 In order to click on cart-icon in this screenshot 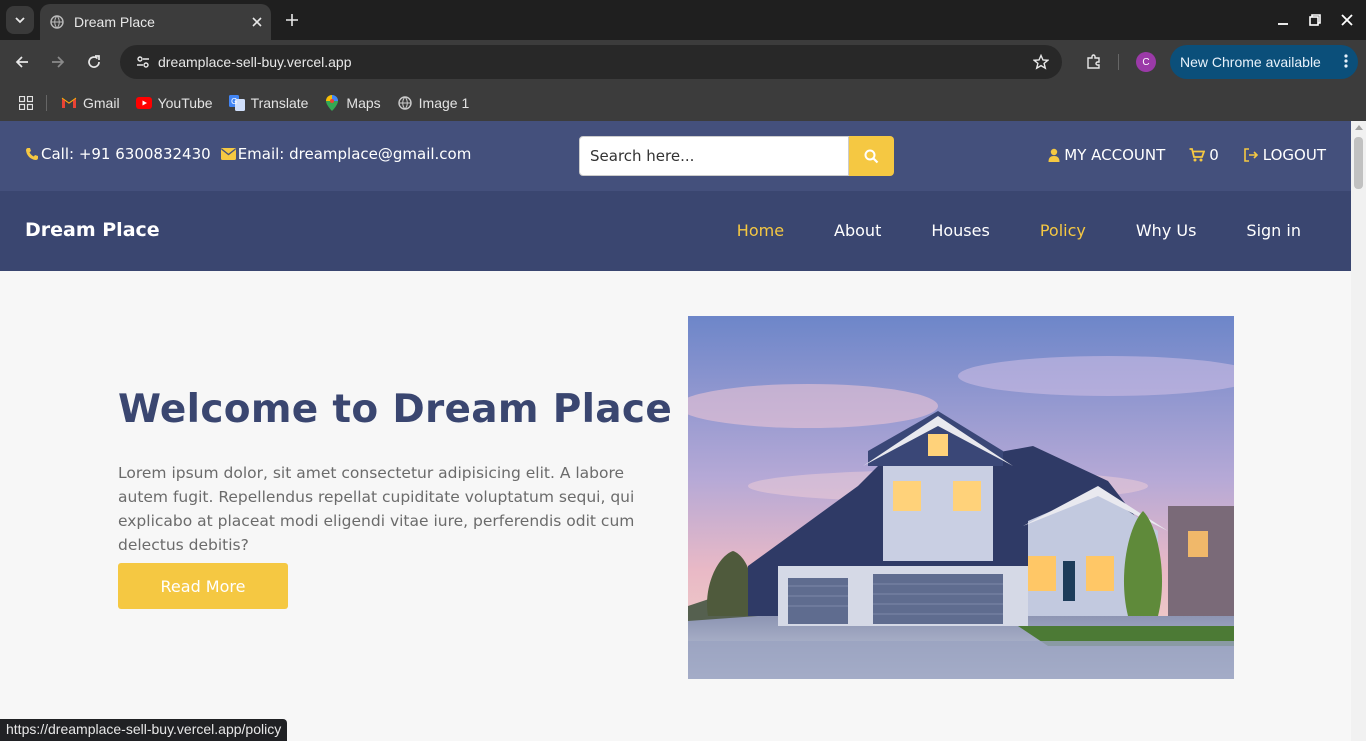, I will do `click(1197, 155)`.